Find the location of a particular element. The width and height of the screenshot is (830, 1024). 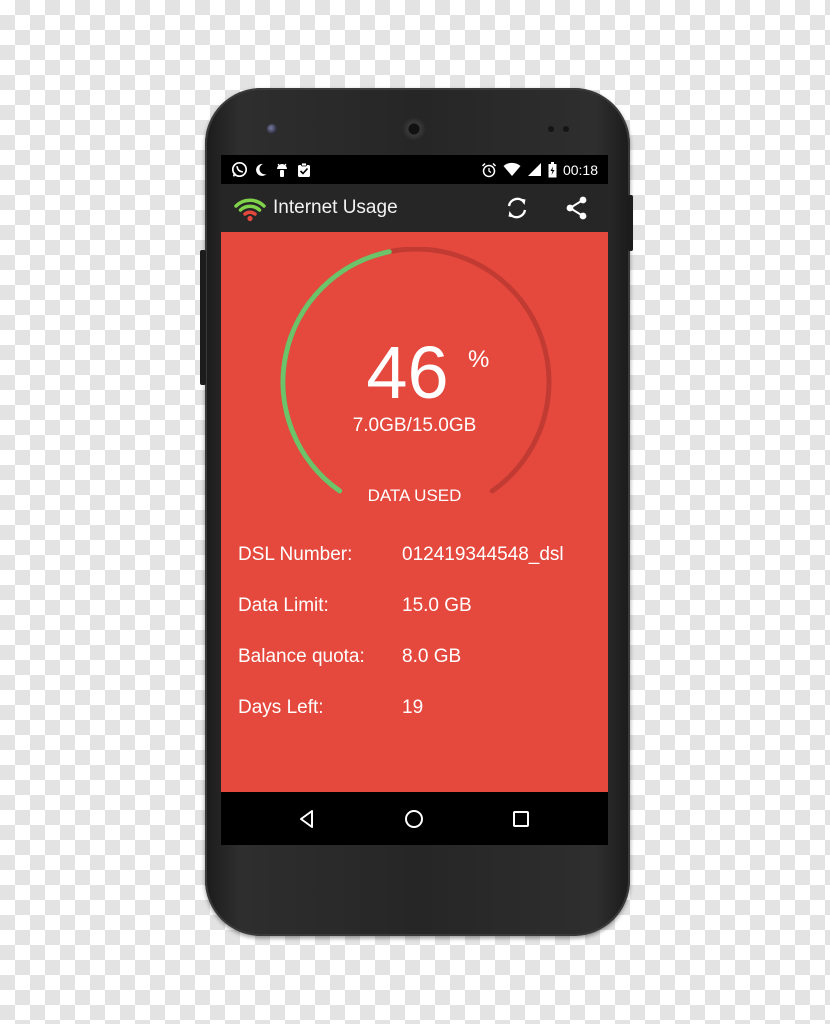

info-label: DSL Number: is located at coordinates (295, 554).